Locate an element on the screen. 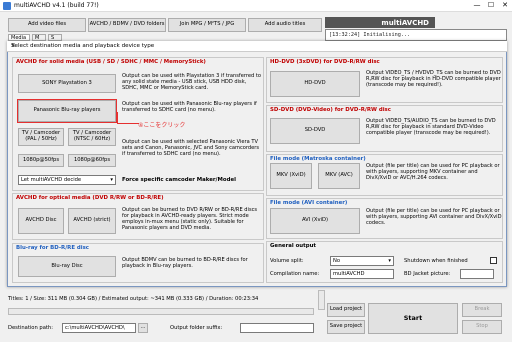 The image size is (512, 342). 1080p60-button: 1080p@60fps is located at coordinates (92, 160).